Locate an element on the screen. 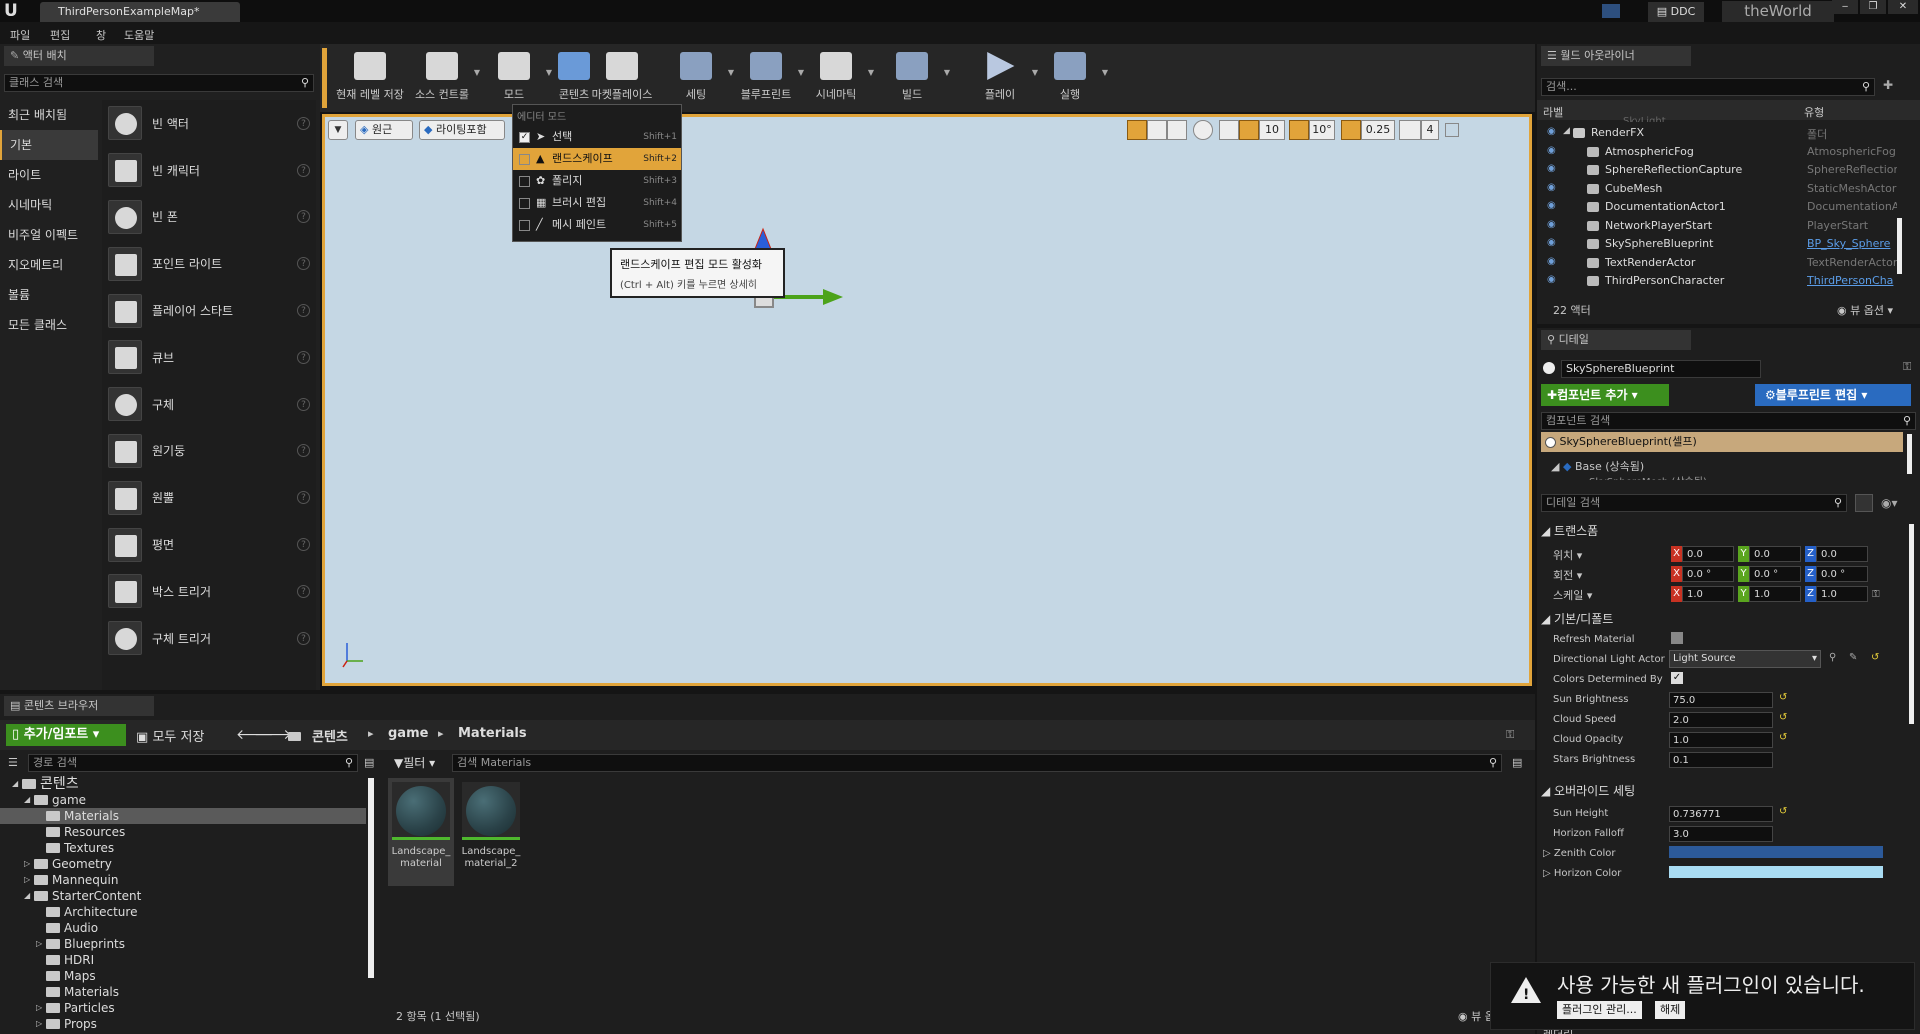 The width and height of the screenshot is (1920, 1034). component-base-row: ◢ ◆ Base (상속됨) is located at coordinates (1597, 466).